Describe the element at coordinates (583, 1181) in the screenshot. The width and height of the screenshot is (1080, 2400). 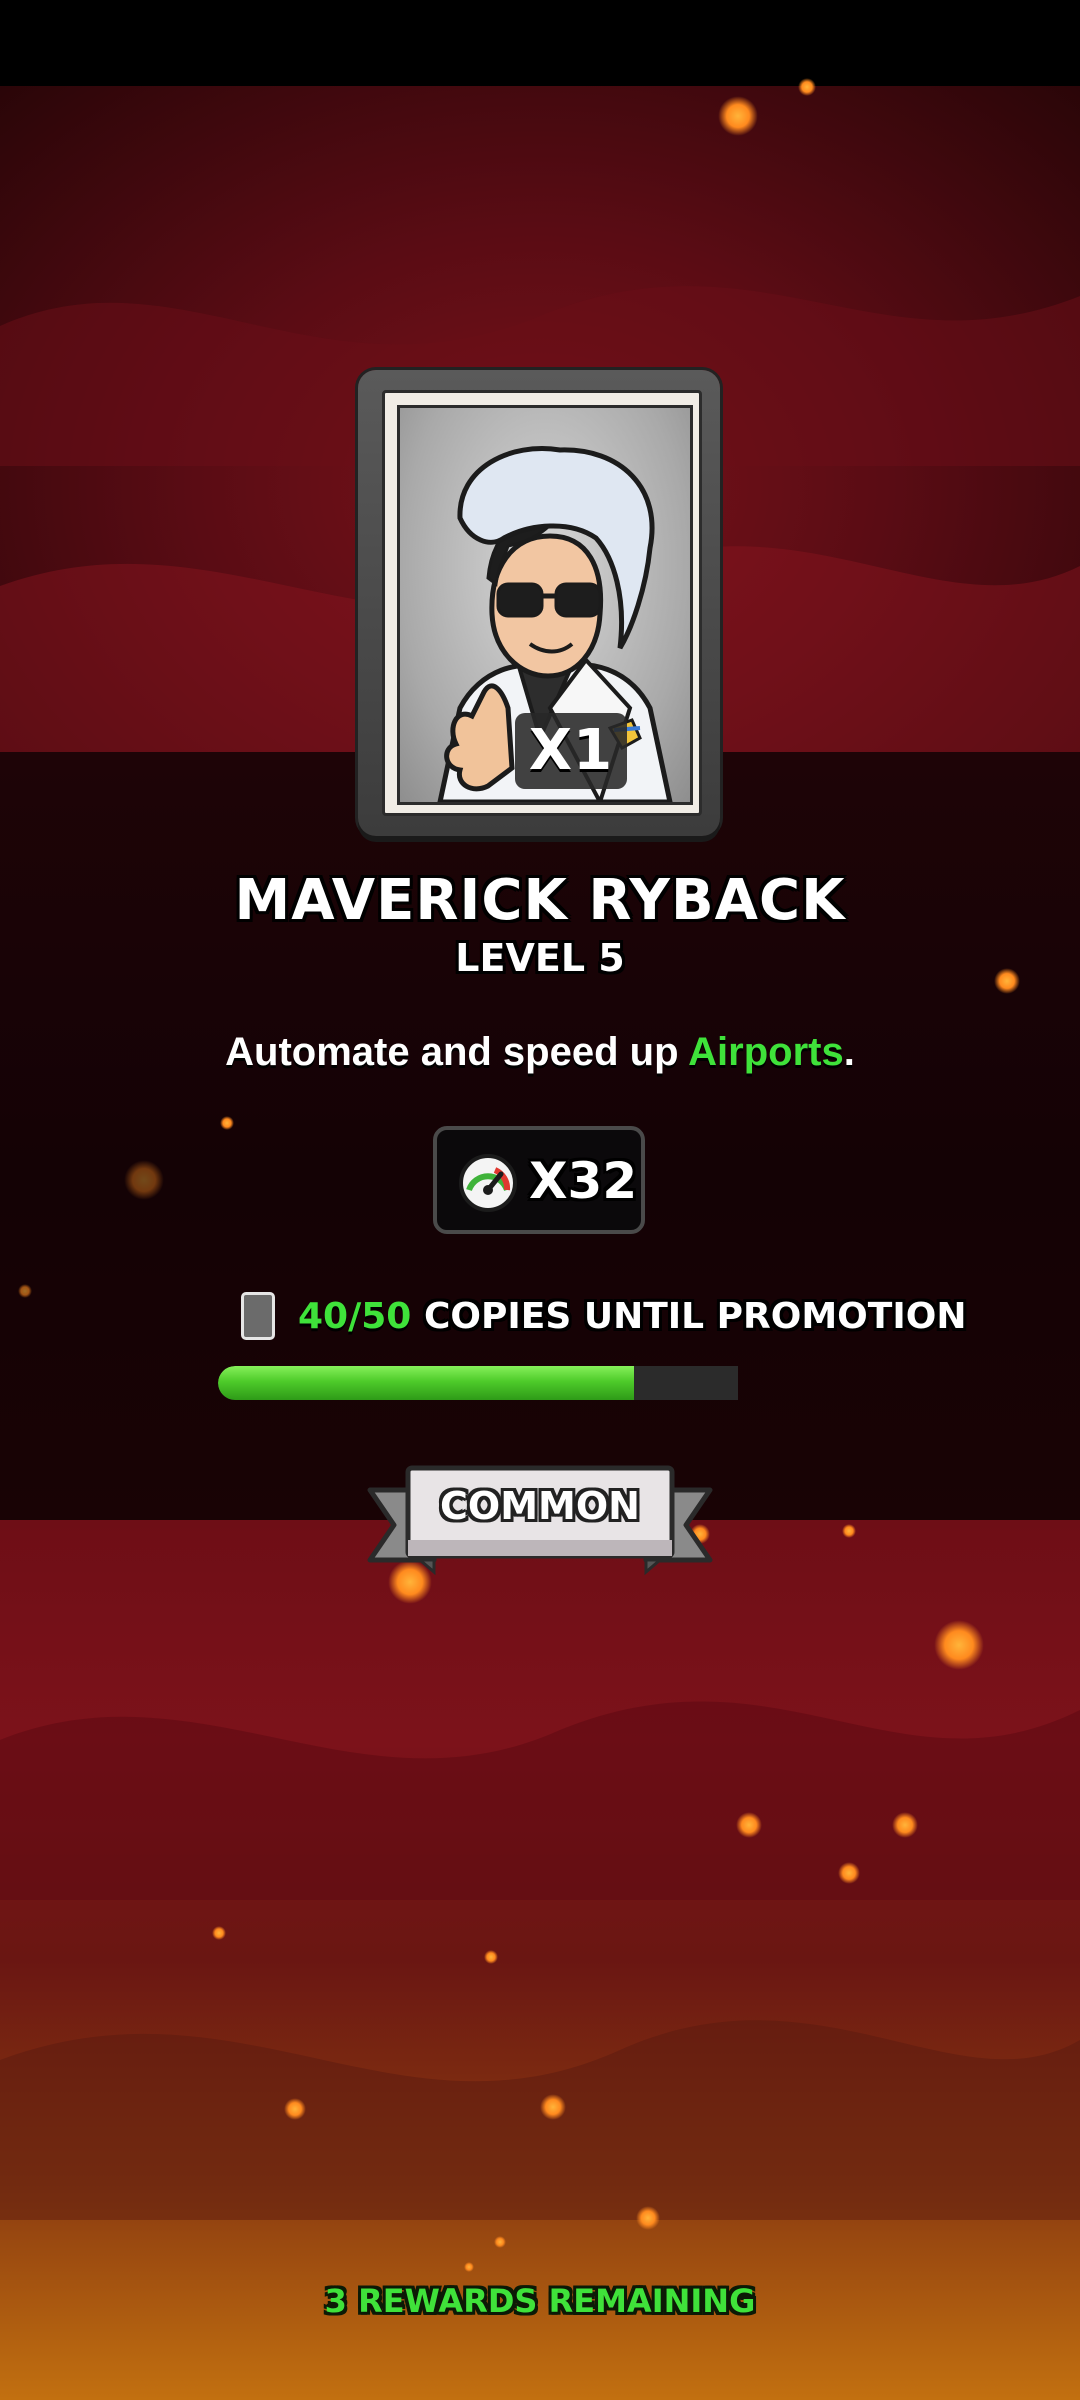
I see `boost-value: X32` at that location.